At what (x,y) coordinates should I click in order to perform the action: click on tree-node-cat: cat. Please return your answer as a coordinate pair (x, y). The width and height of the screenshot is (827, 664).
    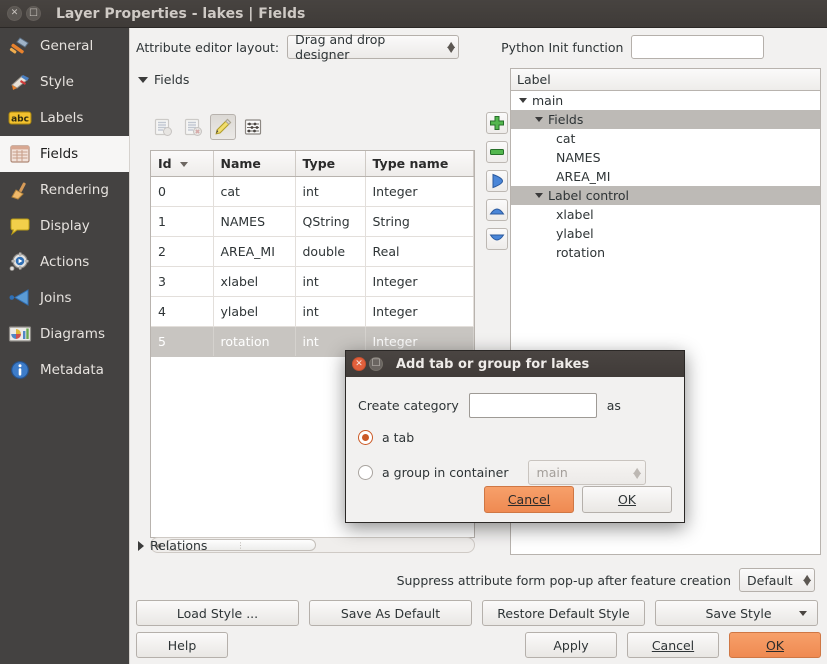
    Looking at the image, I should click on (665, 138).